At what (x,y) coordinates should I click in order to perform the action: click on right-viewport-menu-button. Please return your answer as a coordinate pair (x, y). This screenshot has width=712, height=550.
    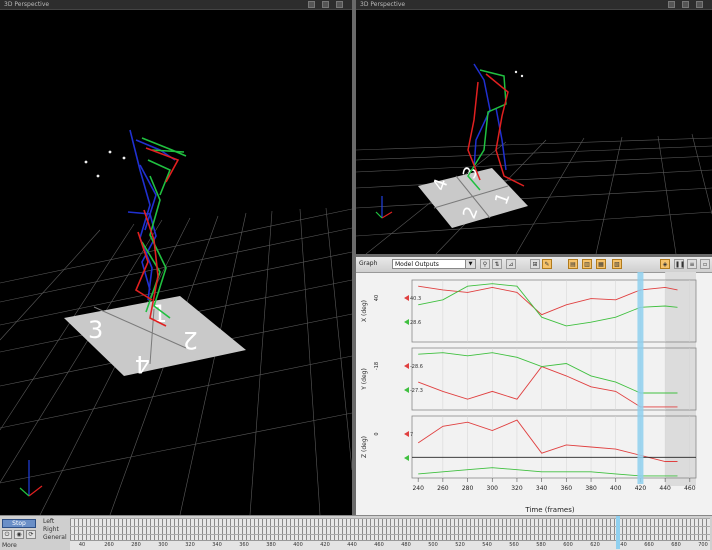
    Looking at the image, I should click on (699, 4).